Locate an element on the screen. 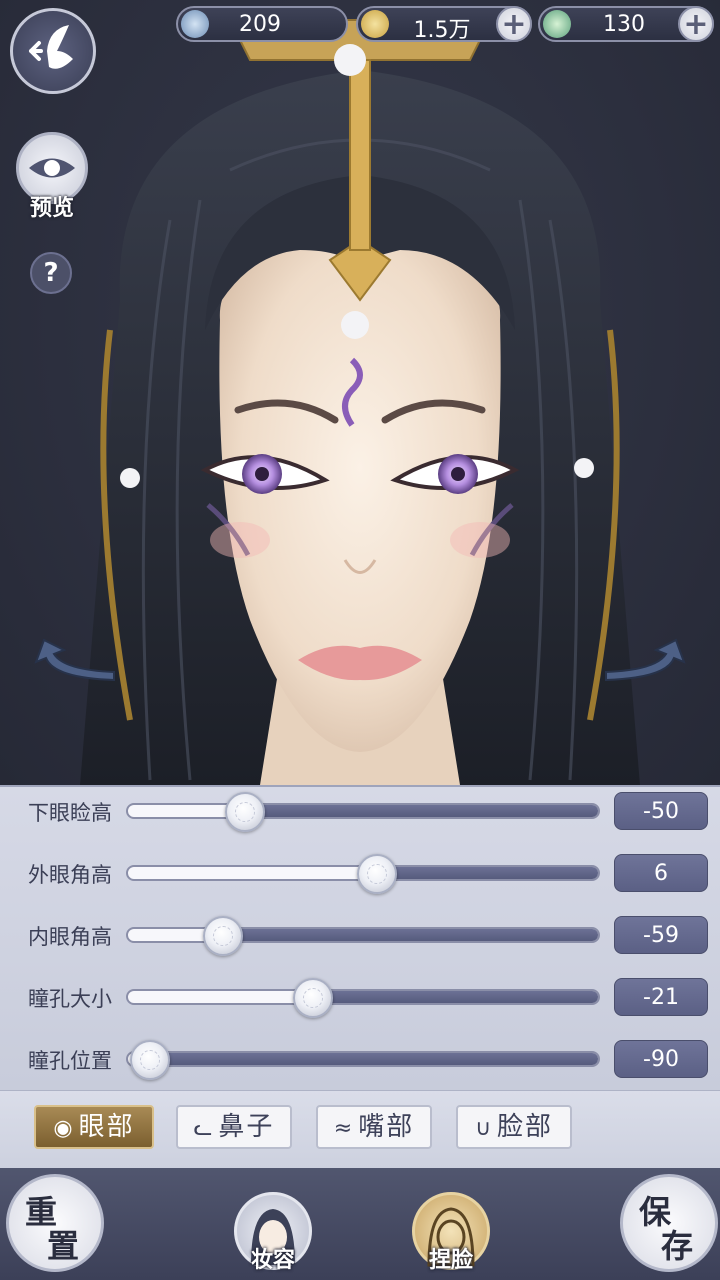  tab-mouth: ≈ 嘴部 is located at coordinates (374, 1127).